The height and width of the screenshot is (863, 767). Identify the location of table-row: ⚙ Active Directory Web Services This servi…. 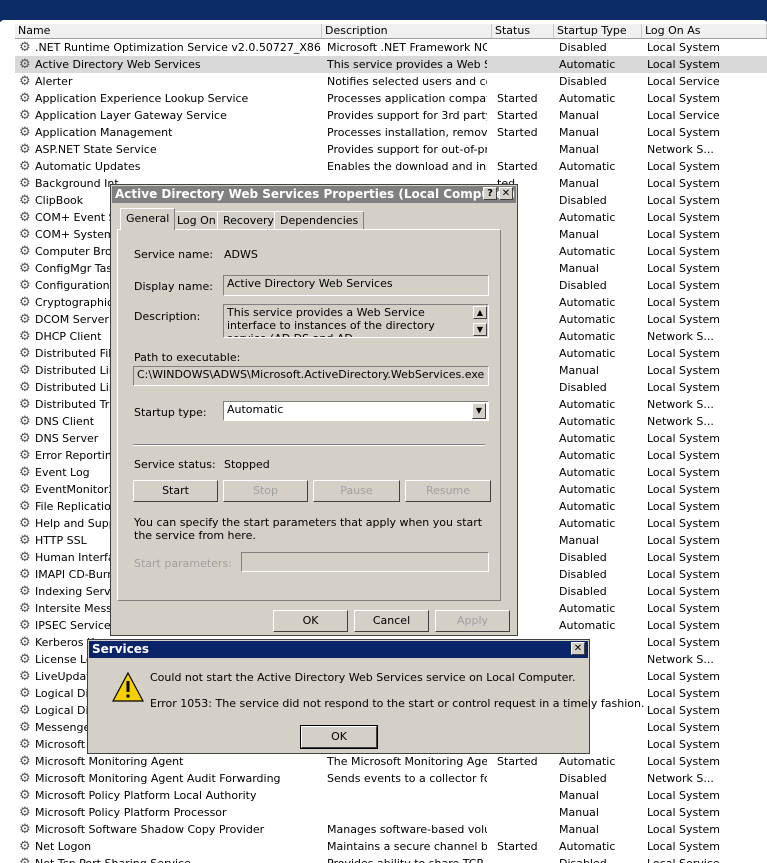
(391, 64).